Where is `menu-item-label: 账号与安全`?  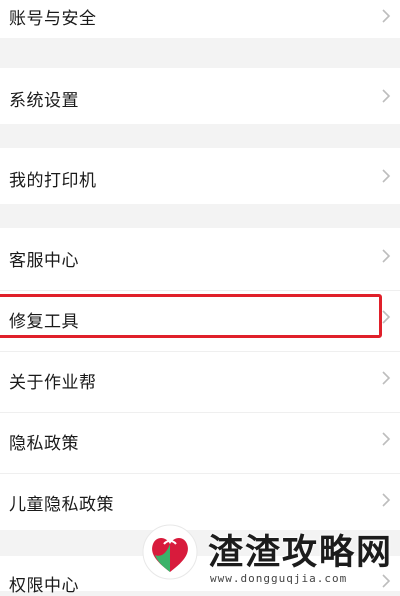
menu-item-label: 账号与安全 is located at coordinates (53, 19).